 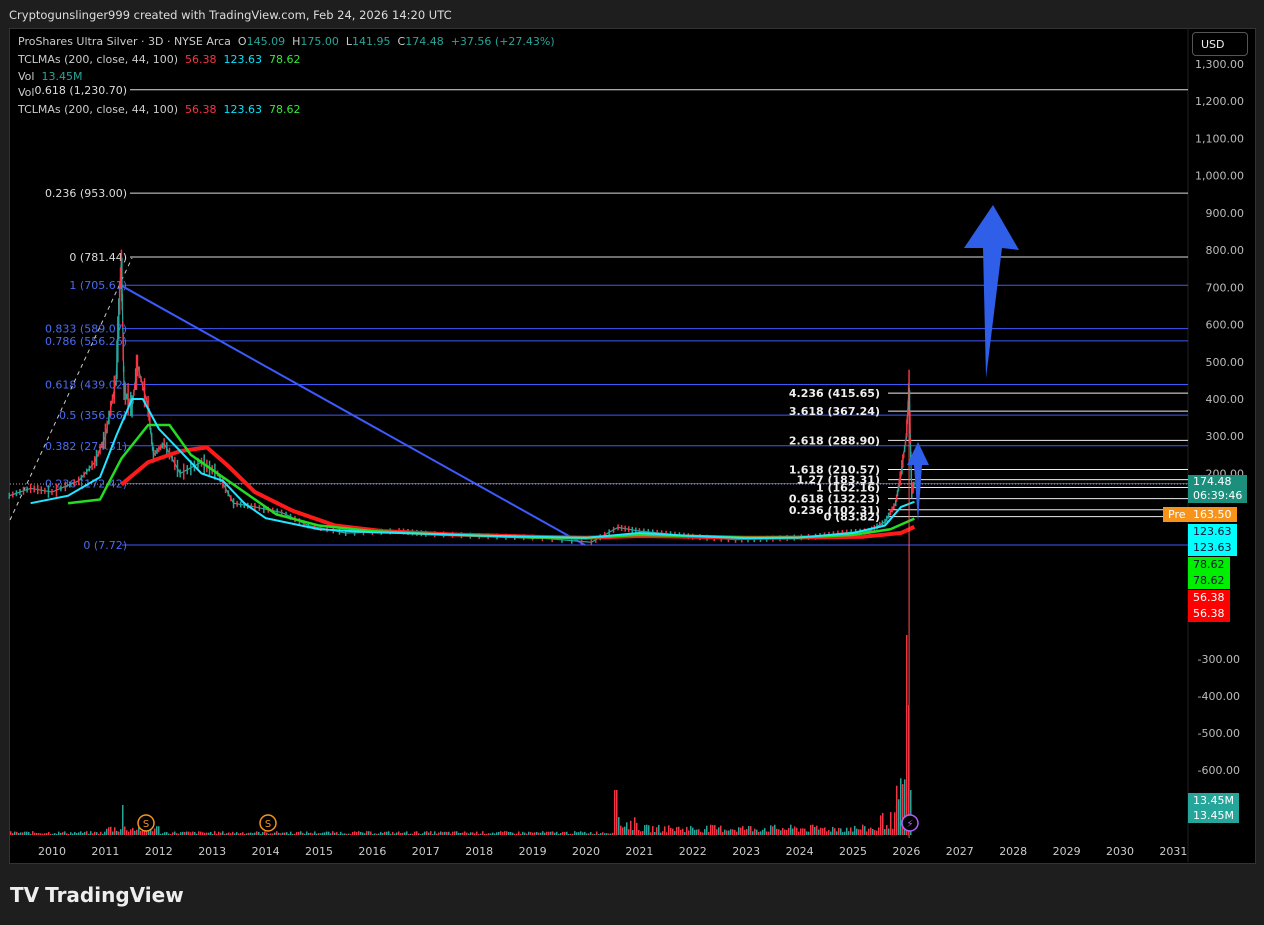 I want to click on ma-cyan-value: 123.63, so click(x=243, y=59).